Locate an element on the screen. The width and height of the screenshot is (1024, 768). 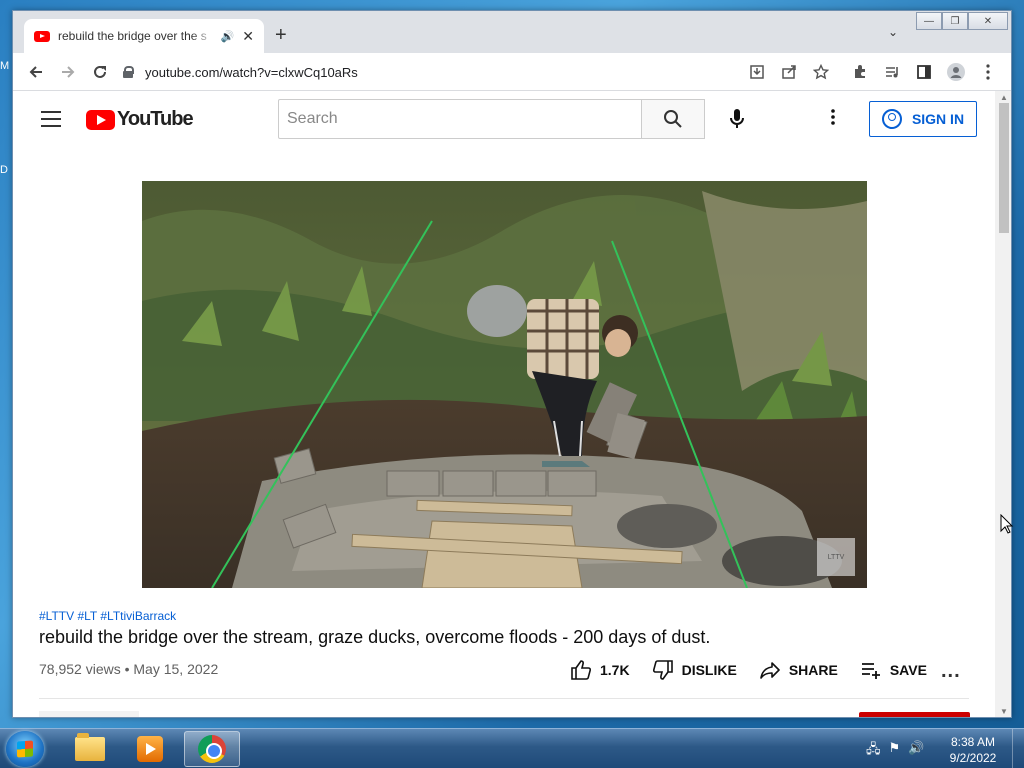
media-controls-icon is located at coordinates (892, 72).